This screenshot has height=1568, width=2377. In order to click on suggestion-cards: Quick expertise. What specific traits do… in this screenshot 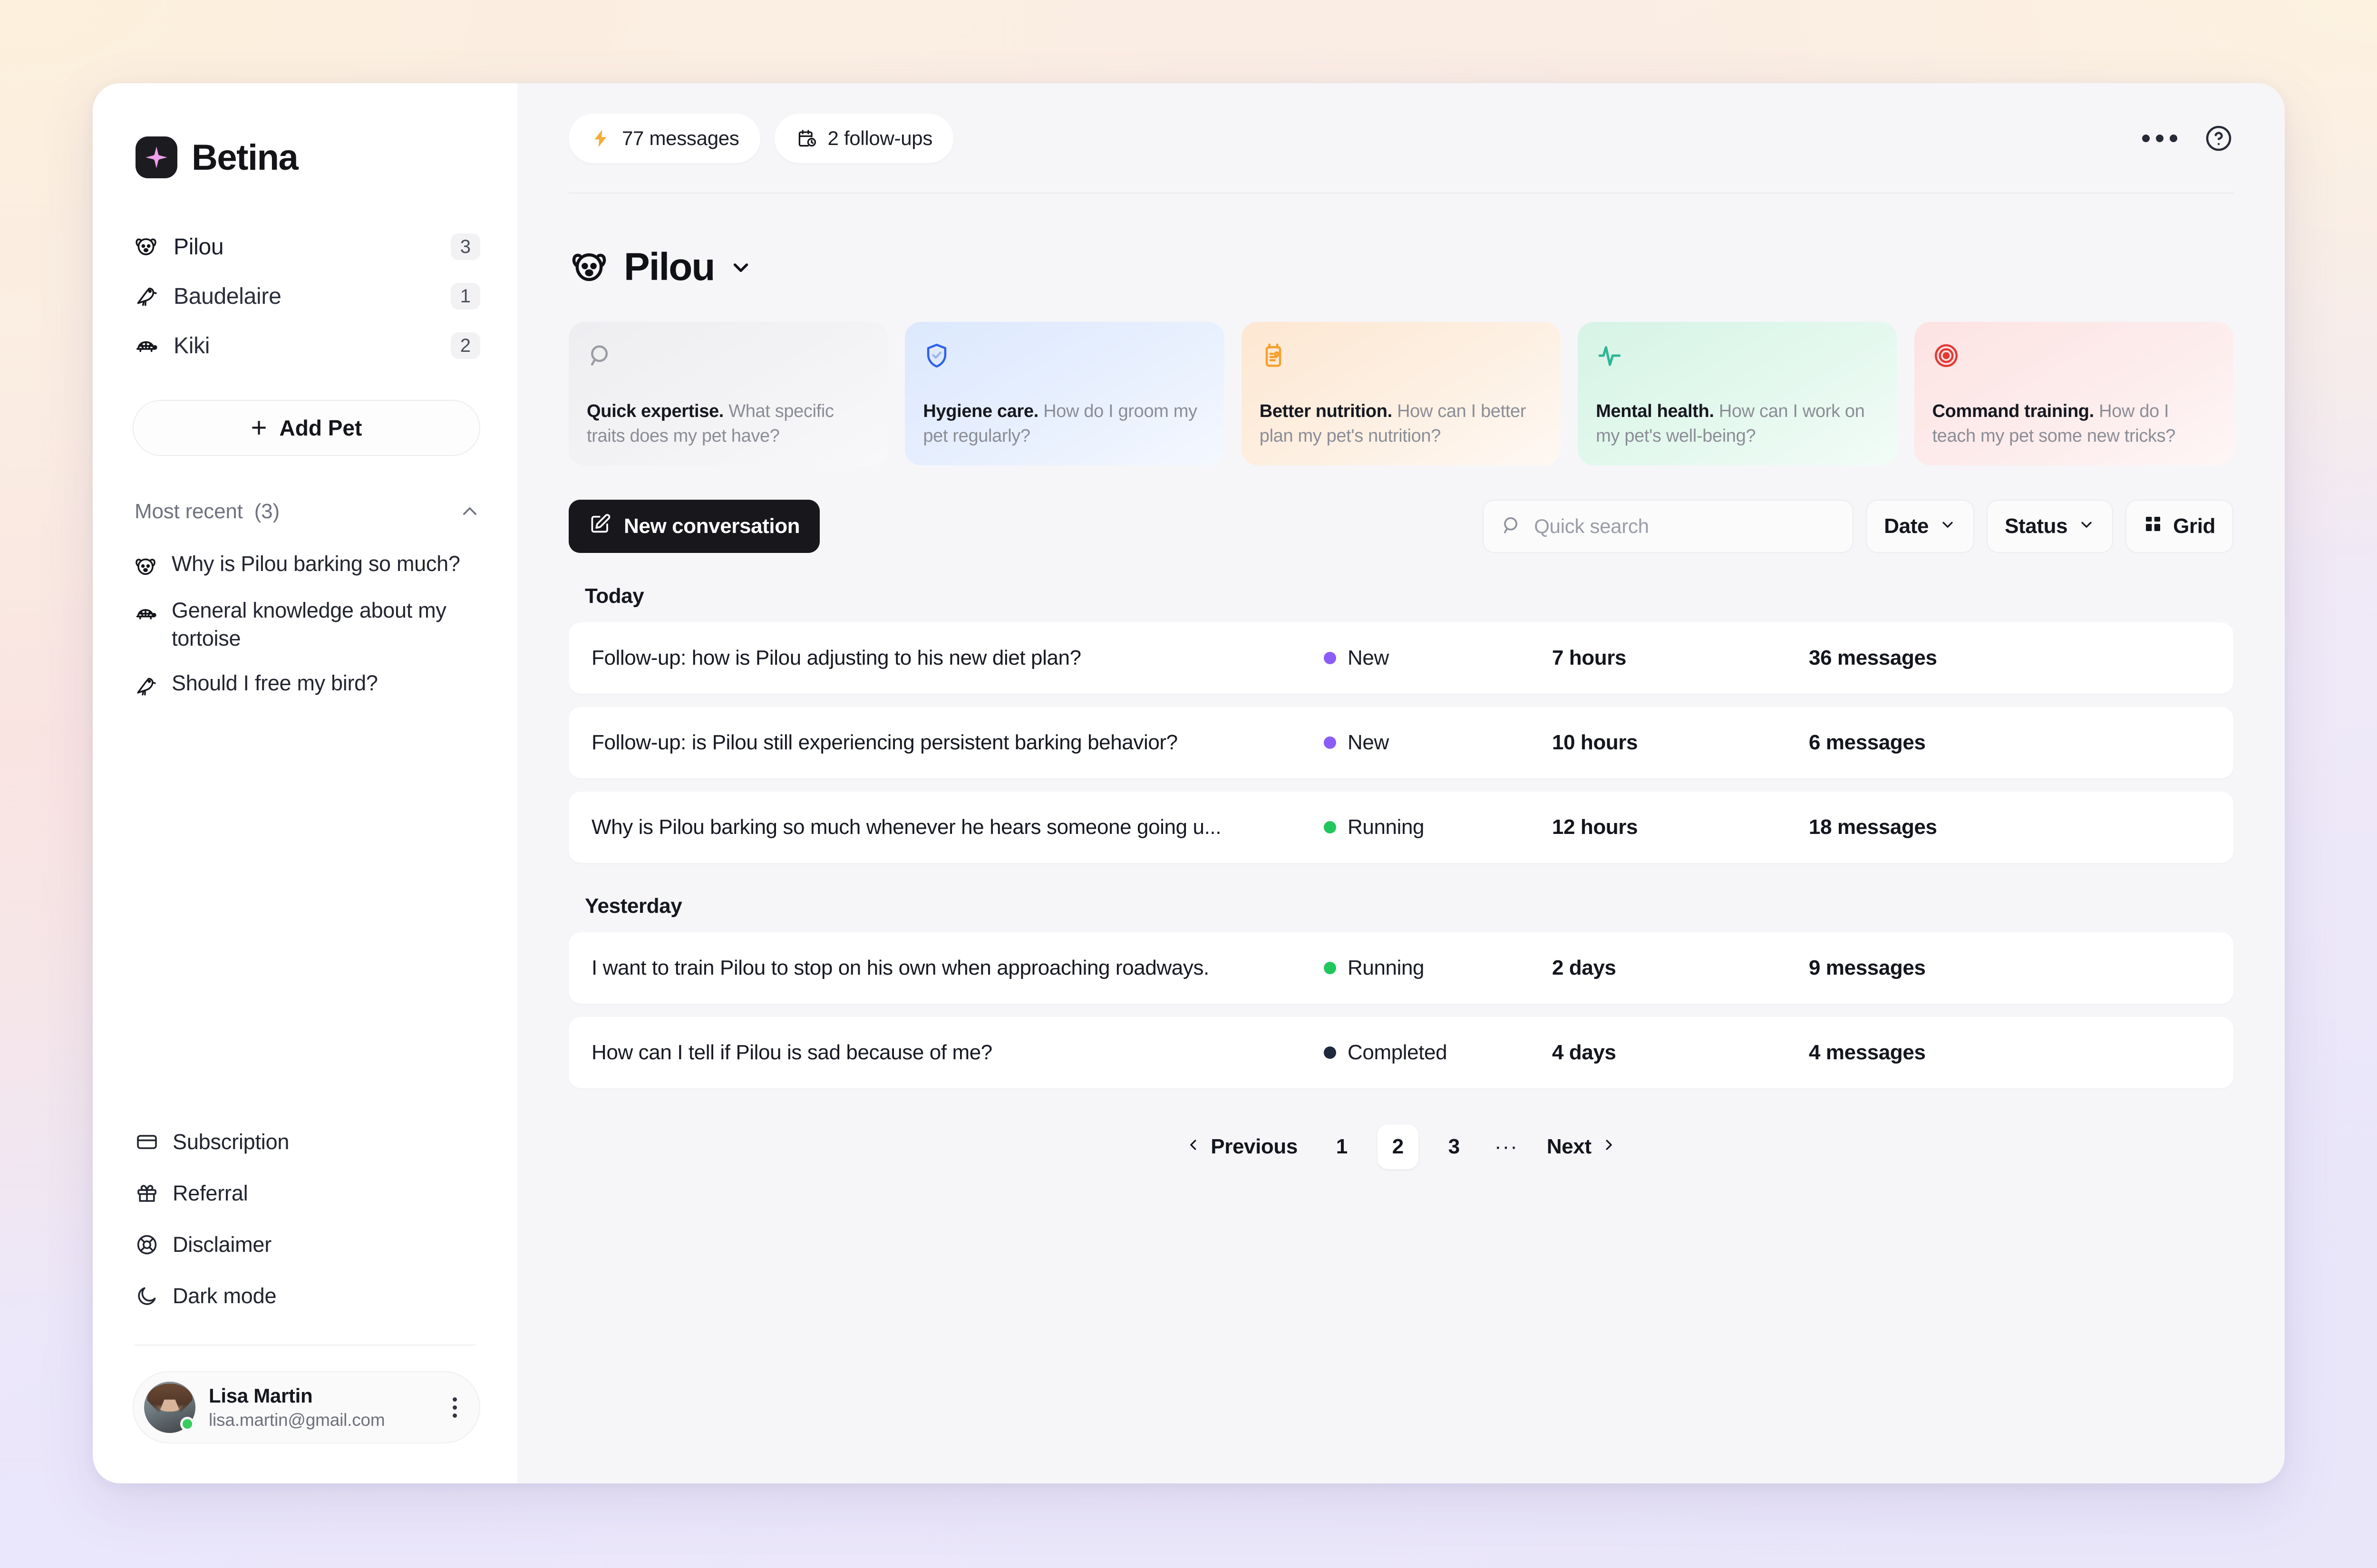, I will do `click(1401, 393)`.